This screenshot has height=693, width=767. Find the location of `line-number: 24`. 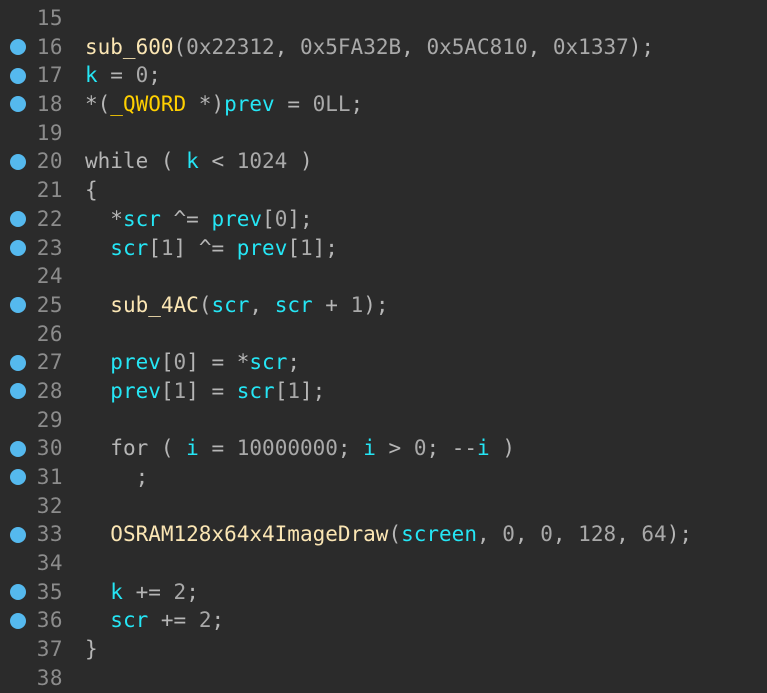

line-number: 24 is located at coordinates (49, 276).